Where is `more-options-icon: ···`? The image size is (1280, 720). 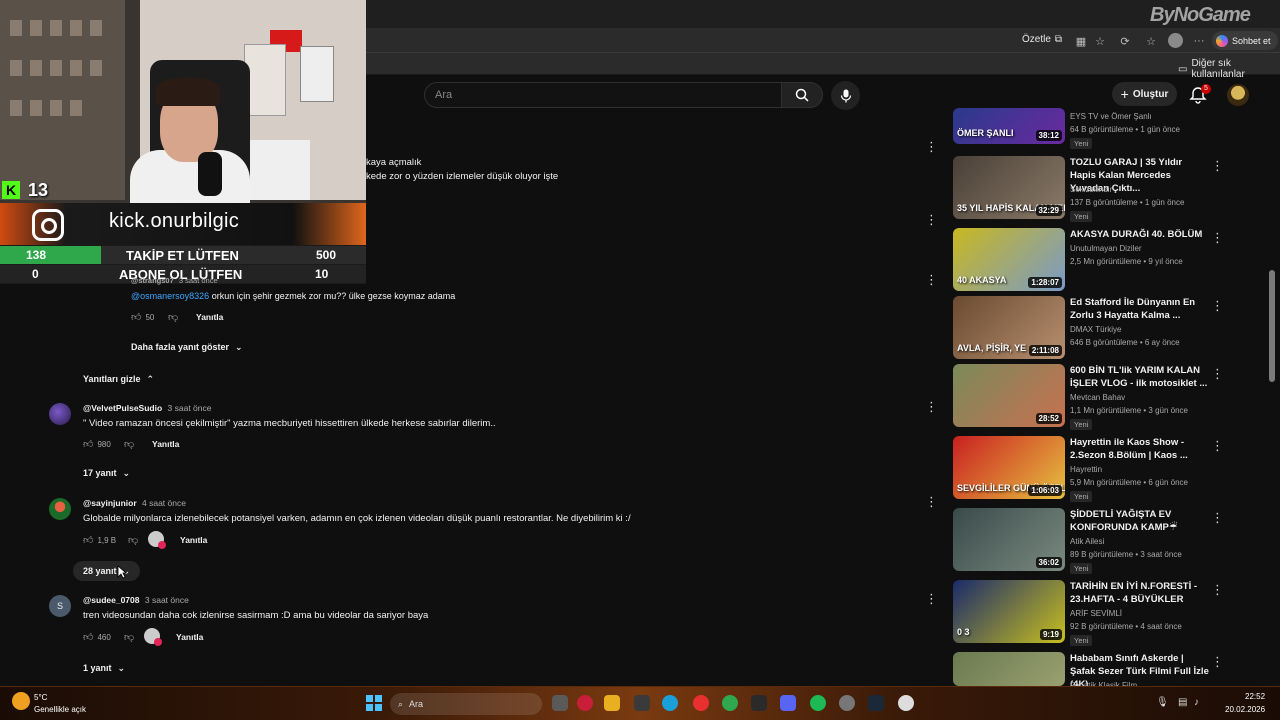 more-options-icon: ··· is located at coordinates (1199, 41).